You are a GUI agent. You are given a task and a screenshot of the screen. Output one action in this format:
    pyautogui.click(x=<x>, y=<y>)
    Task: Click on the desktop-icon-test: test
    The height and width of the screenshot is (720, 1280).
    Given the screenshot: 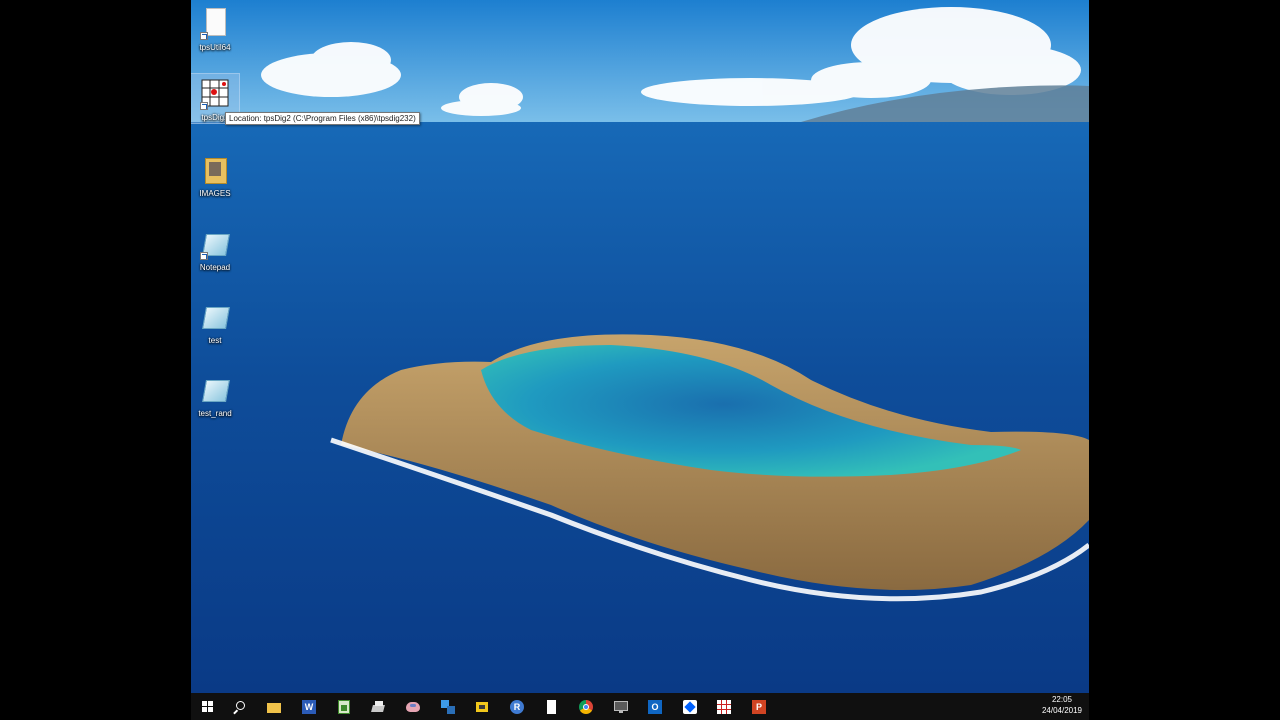 What is the action you would take?
    pyautogui.click(x=215, y=321)
    